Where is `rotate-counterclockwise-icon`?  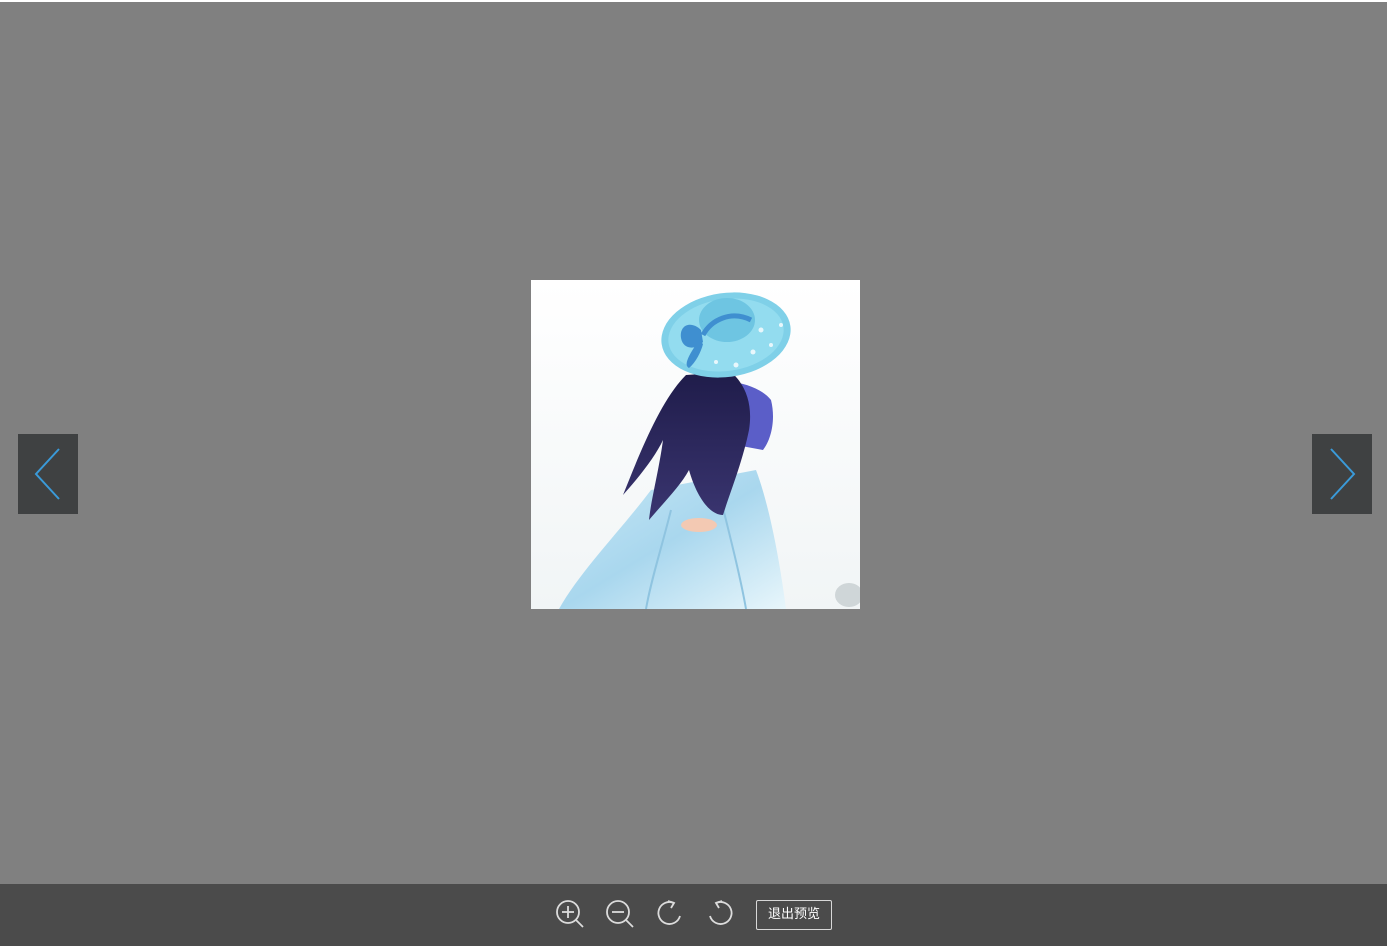
rotate-counterclockwise-icon is located at coordinates (721, 912).